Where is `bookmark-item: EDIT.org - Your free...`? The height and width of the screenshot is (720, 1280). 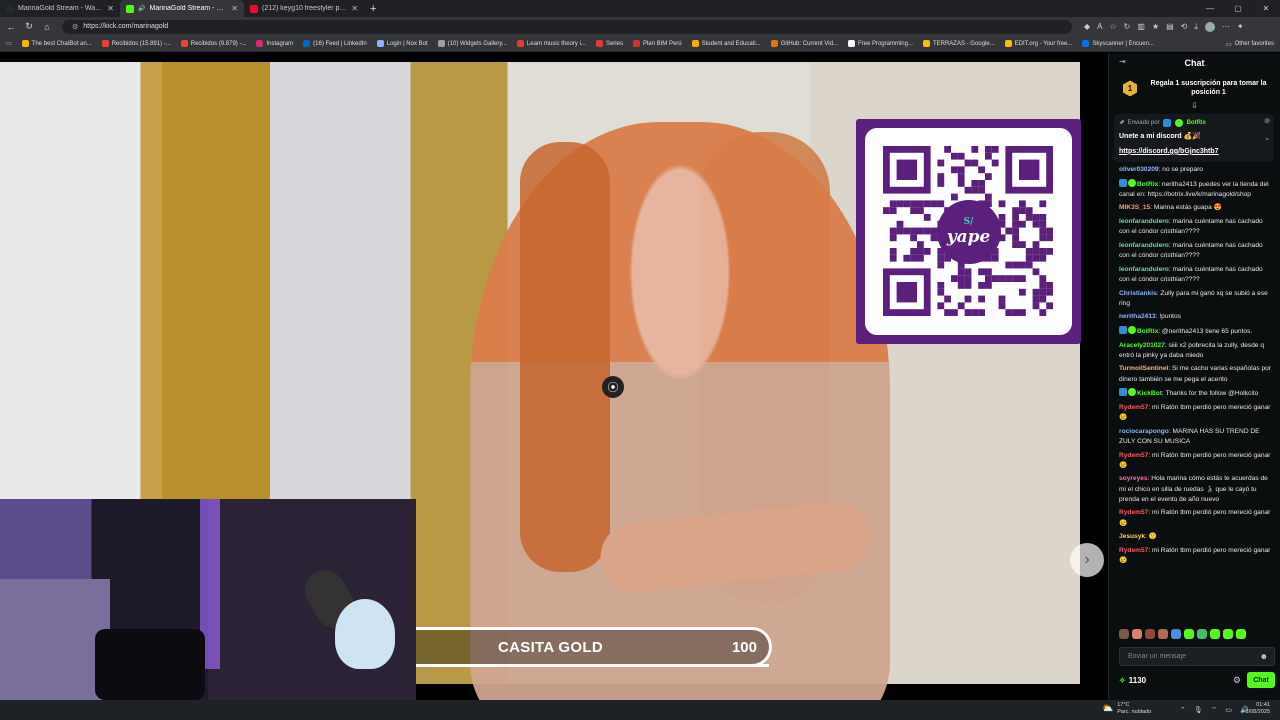
bookmark-item: EDIT.org - Your free... is located at coordinates (1038, 43).